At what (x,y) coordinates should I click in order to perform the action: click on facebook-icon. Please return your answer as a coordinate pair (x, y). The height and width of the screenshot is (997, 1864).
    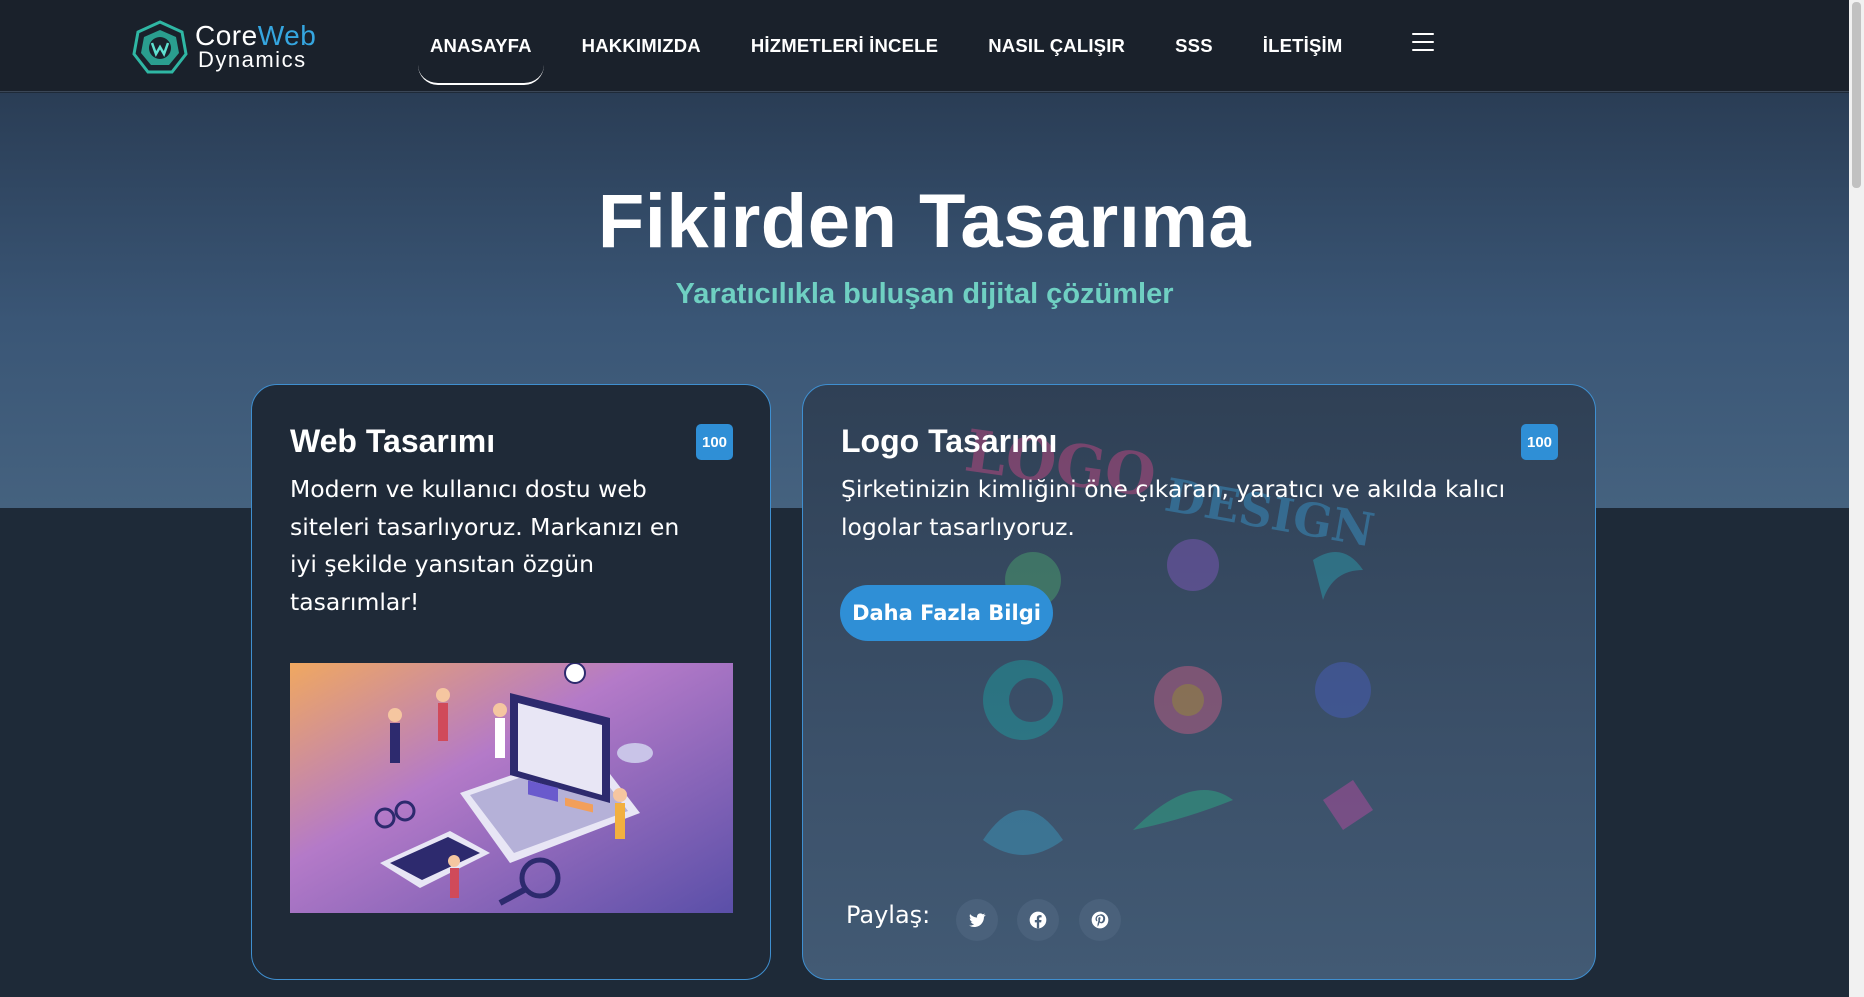
    Looking at the image, I should click on (1038, 920).